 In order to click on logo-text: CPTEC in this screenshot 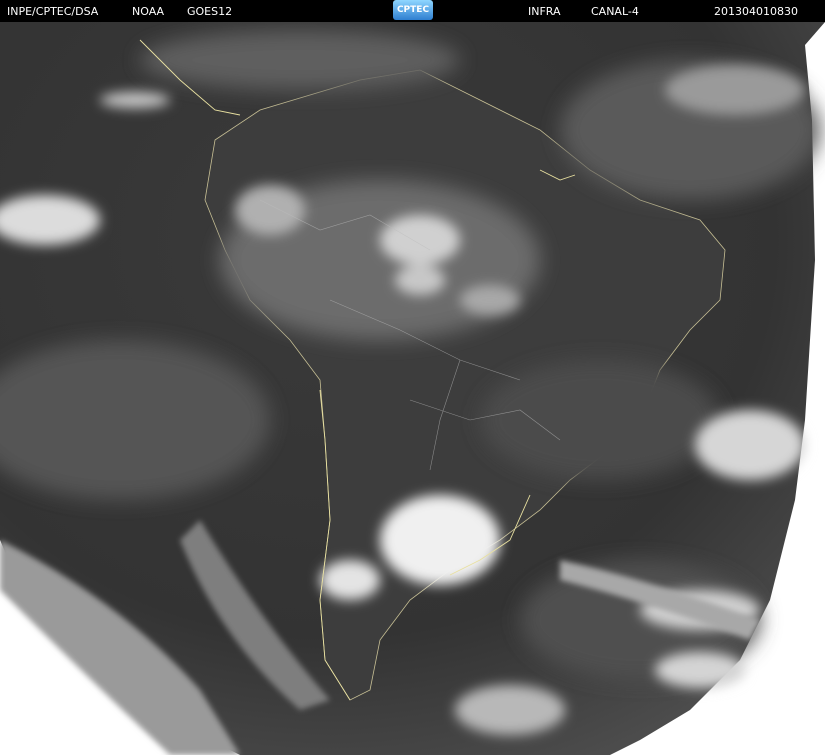, I will do `click(413, 10)`.